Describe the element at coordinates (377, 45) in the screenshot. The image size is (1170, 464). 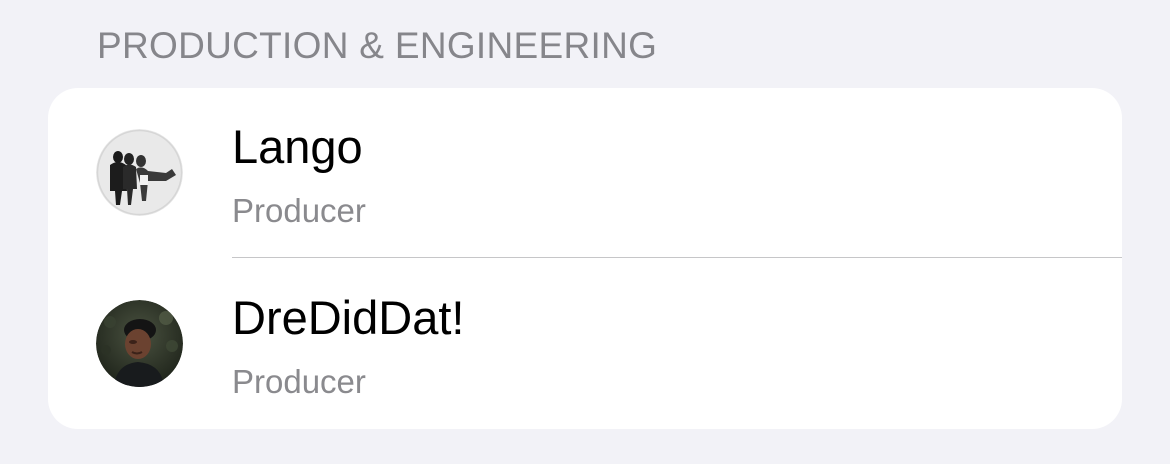
I see `section-header: PRODUCTION & ENGINEERING` at that location.